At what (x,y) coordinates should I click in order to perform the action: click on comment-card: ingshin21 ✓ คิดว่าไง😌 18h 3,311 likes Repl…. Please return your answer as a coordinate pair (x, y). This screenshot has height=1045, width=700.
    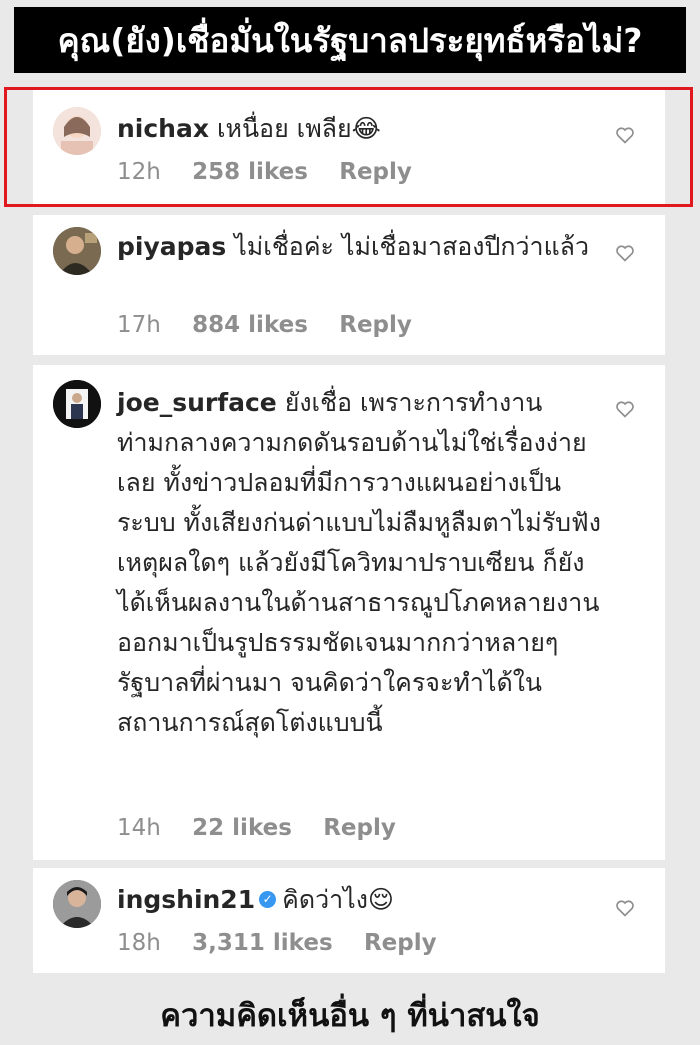
    Looking at the image, I should click on (349, 920).